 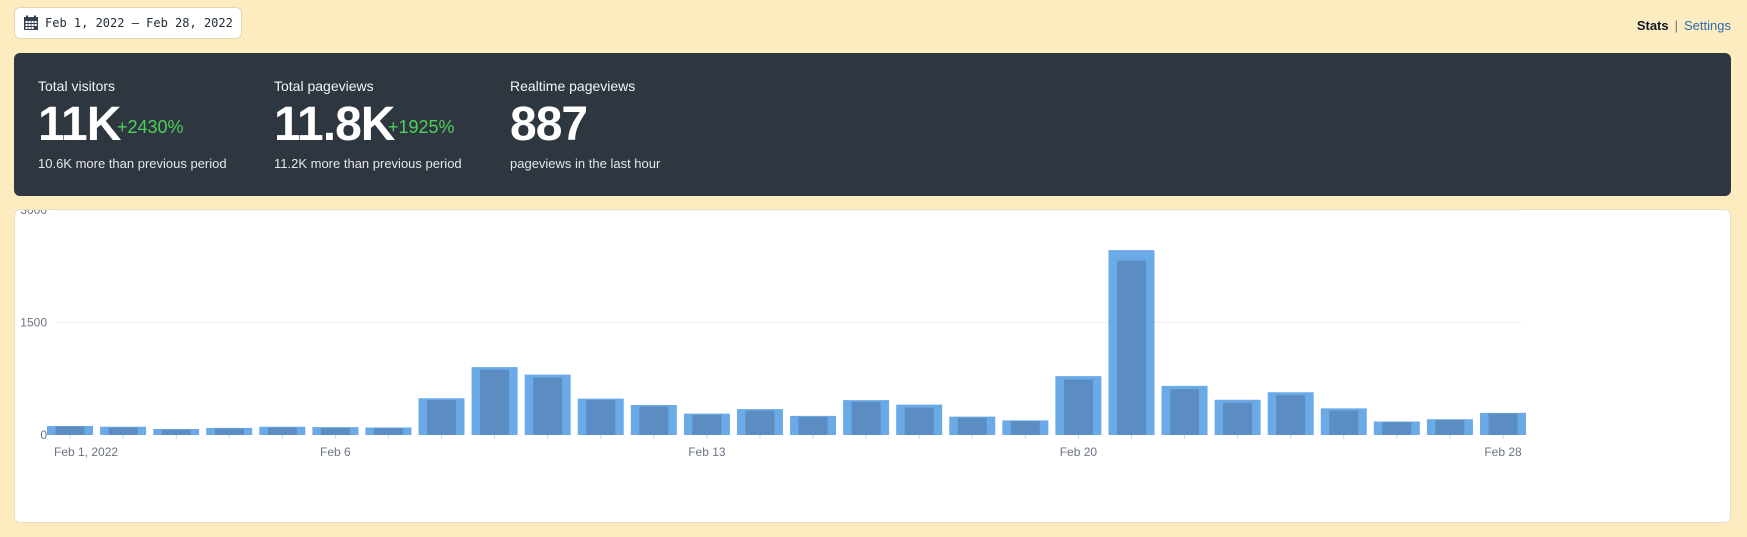 I want to click on metric-subtext: 10.6K more than previous period, so click(x=132, y=163).